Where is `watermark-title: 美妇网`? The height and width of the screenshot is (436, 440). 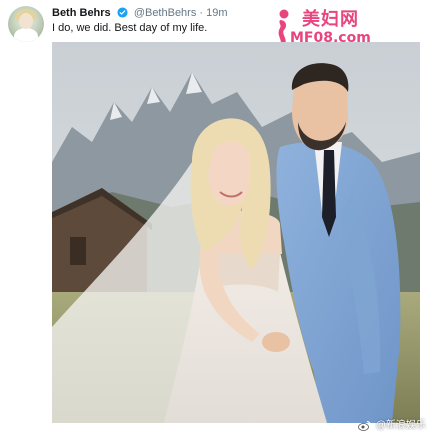 watermark-title: 美妇网 is located at coordinates (330, 19).